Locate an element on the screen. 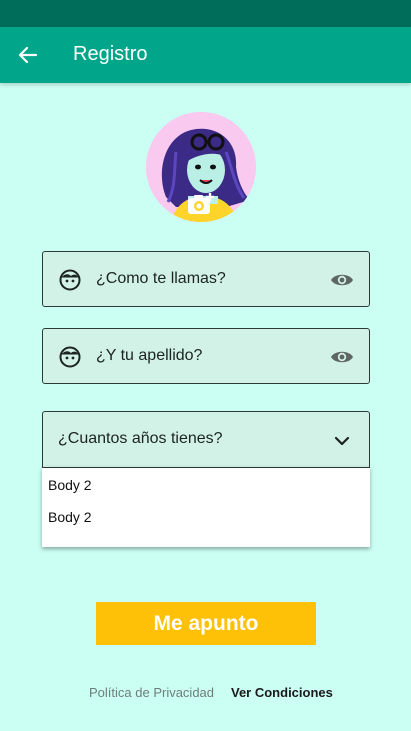  age-select: ¿Cuantos años tienes? is located at coordinates (206, 439).